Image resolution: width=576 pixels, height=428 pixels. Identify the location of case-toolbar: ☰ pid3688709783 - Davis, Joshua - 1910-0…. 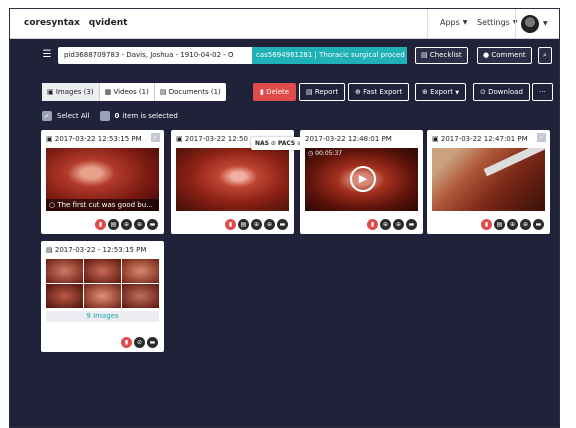
(284, 56).